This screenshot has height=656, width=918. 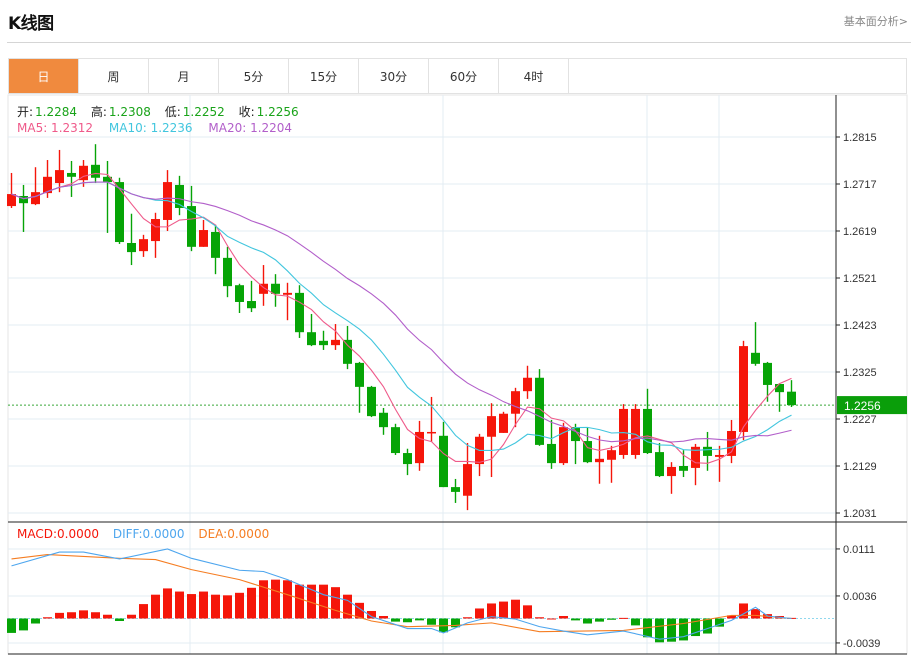 What do you see at coordinates (129, 112) in the screenshot?
I see `high-value: 1.2308` at bounding box center [129, 112].